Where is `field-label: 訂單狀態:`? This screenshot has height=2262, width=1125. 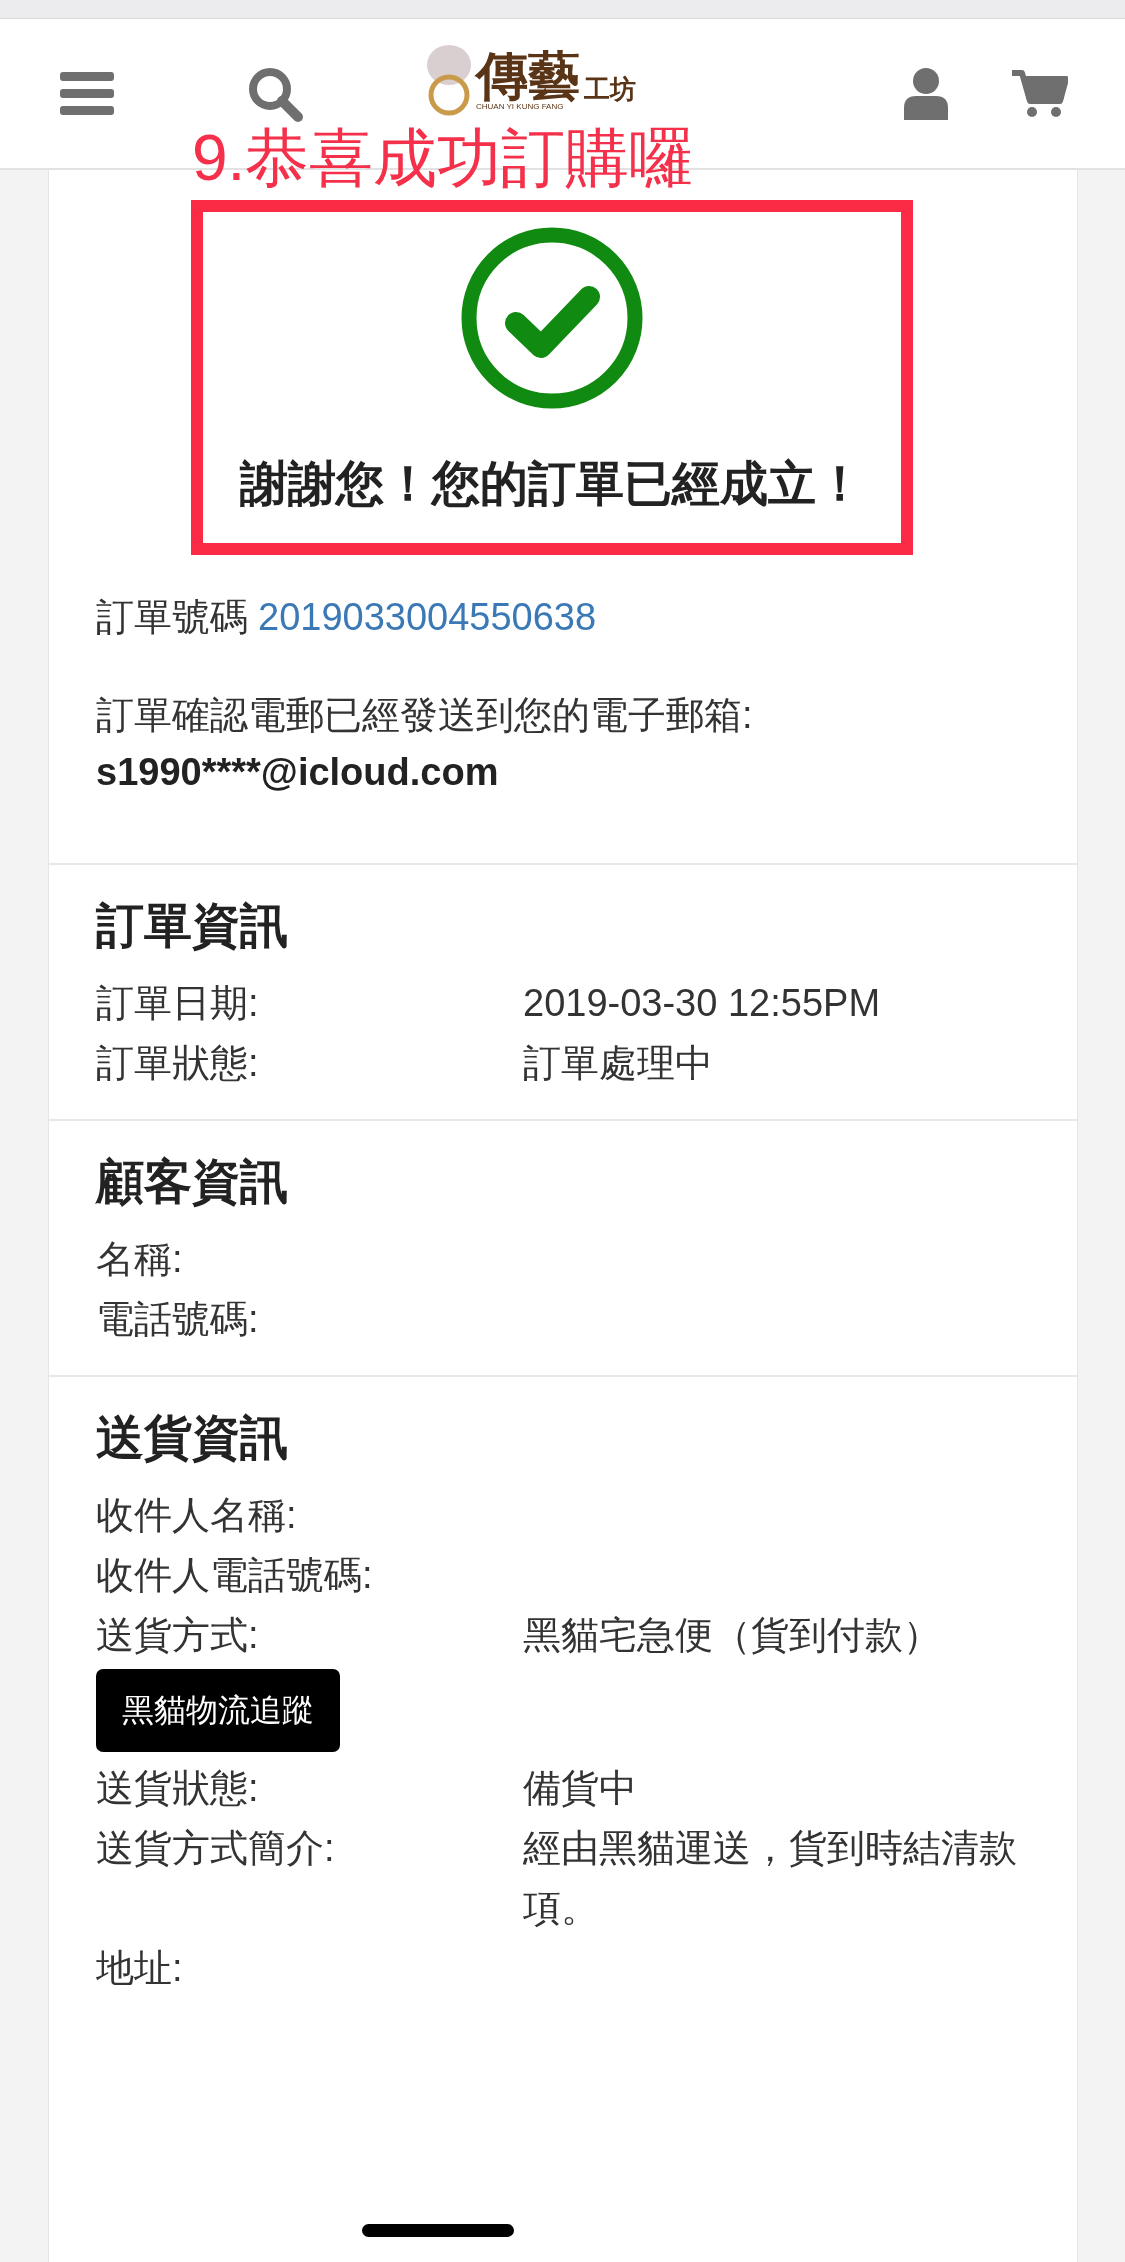
field-label: 訂單狀態: is located at coordinates (178, 1063).